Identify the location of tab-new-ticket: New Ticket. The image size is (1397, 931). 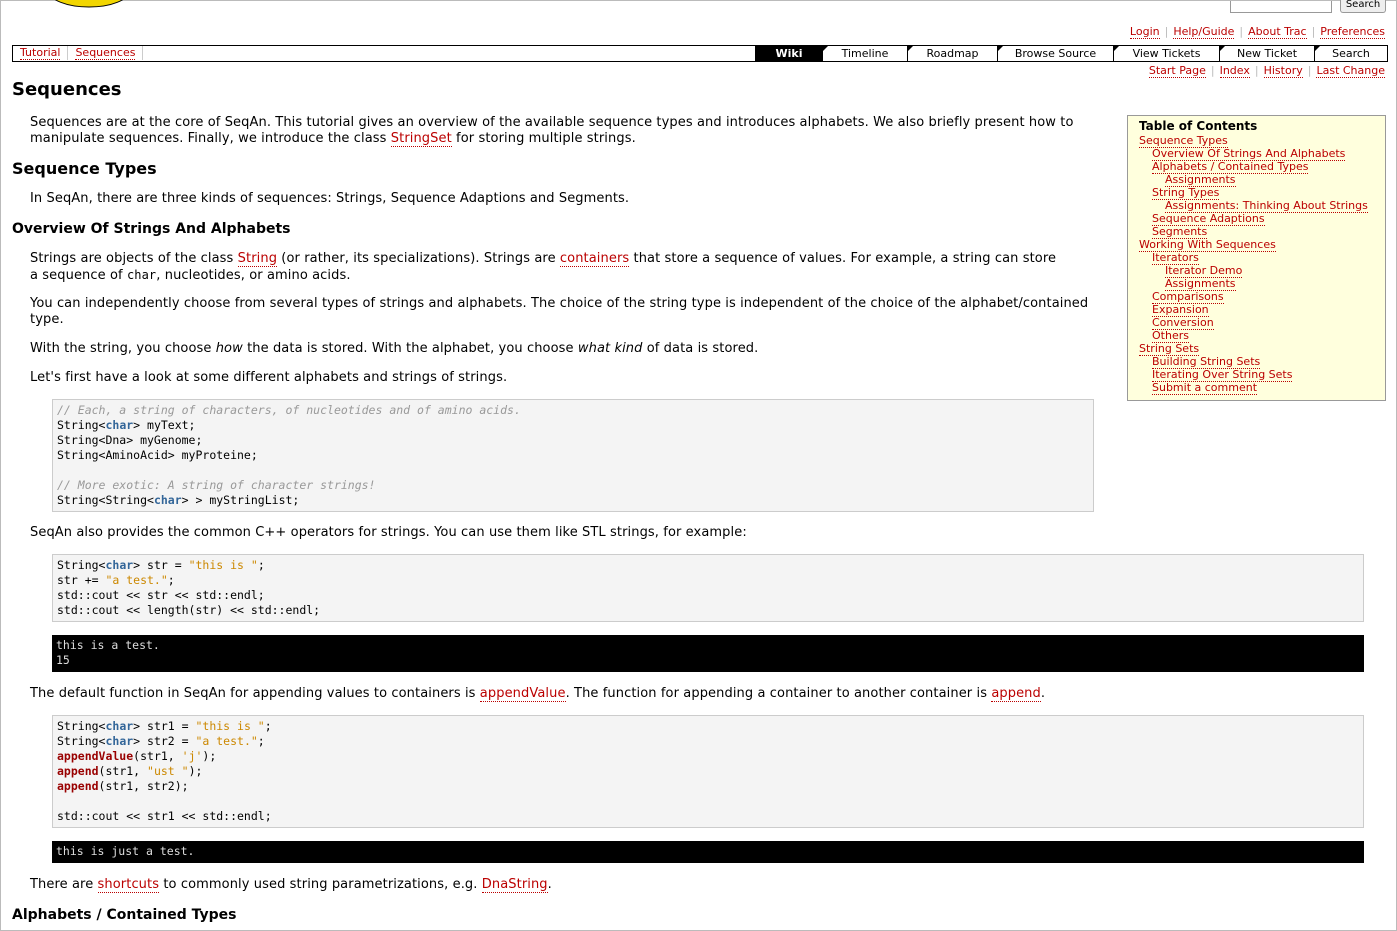
(1267, 53).